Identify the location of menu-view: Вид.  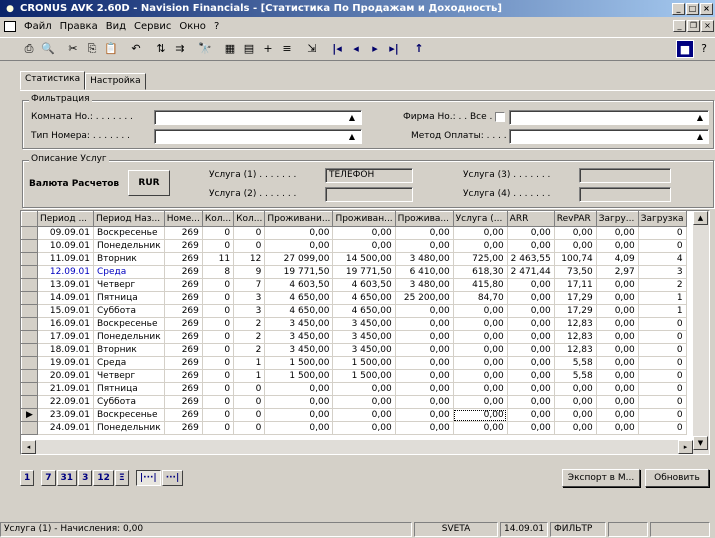
(116, 26).